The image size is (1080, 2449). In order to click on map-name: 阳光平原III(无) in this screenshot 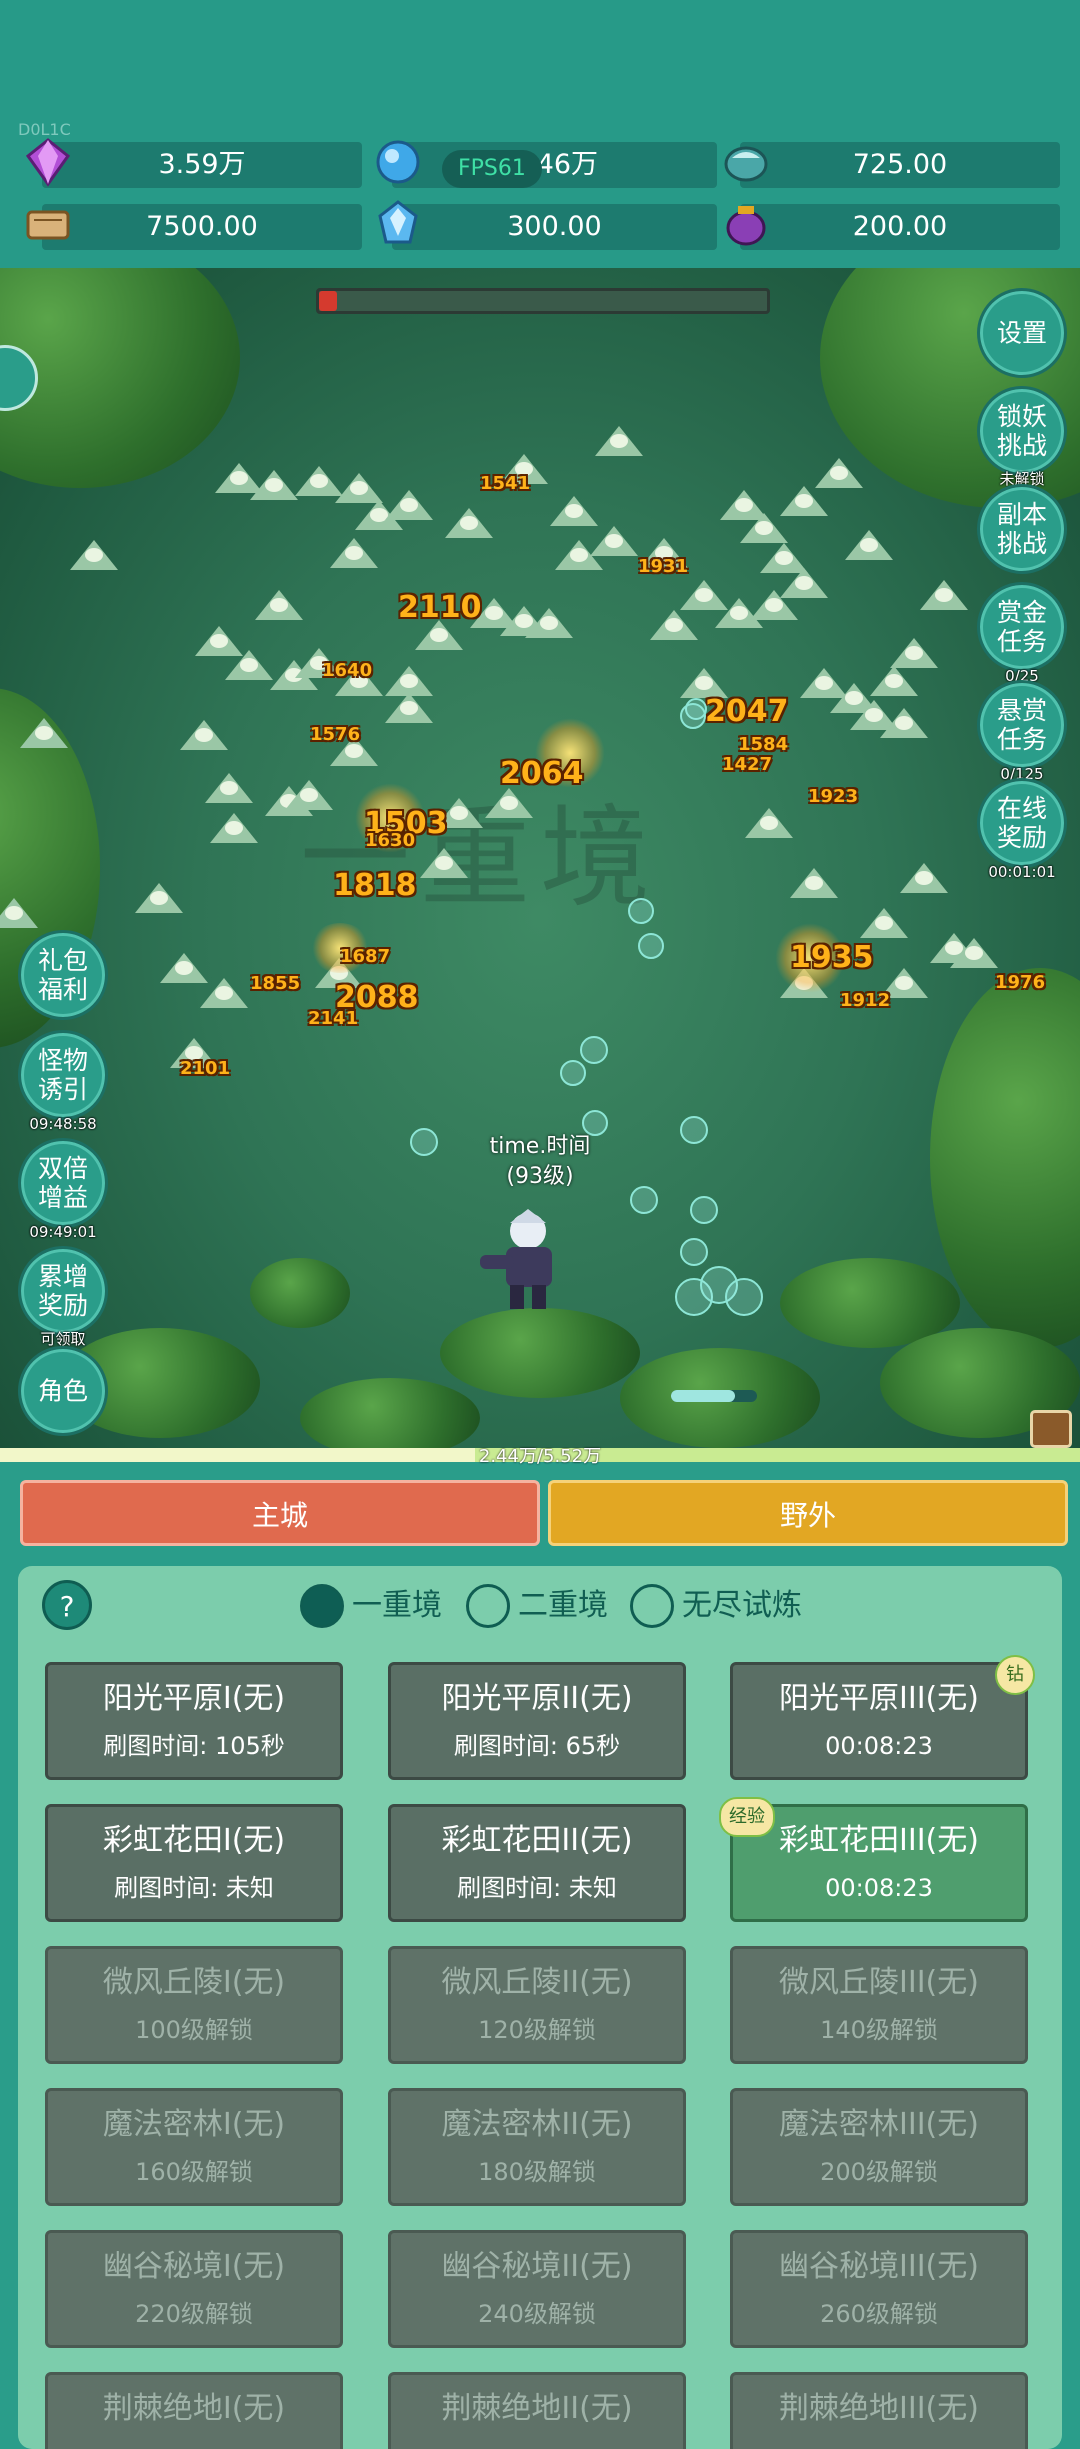, I will do `click(879, 1698)`.